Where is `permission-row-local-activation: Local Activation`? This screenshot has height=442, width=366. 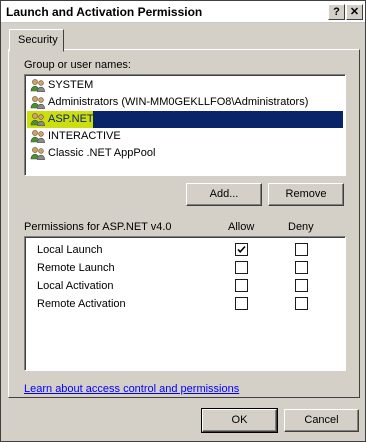 permission-row-local-activation: Local Activation is located at coordinates (187, 286).